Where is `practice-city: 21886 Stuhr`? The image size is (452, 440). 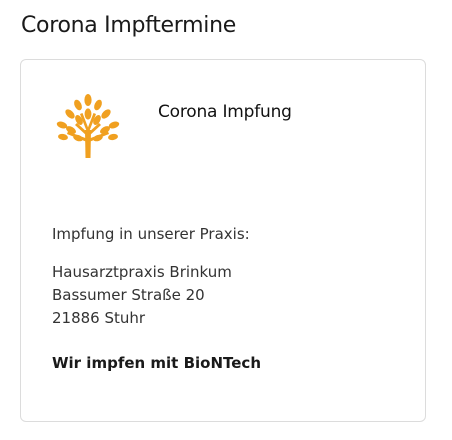
practice-city: 21886 Stuhr is located at coordinates (99, 318).